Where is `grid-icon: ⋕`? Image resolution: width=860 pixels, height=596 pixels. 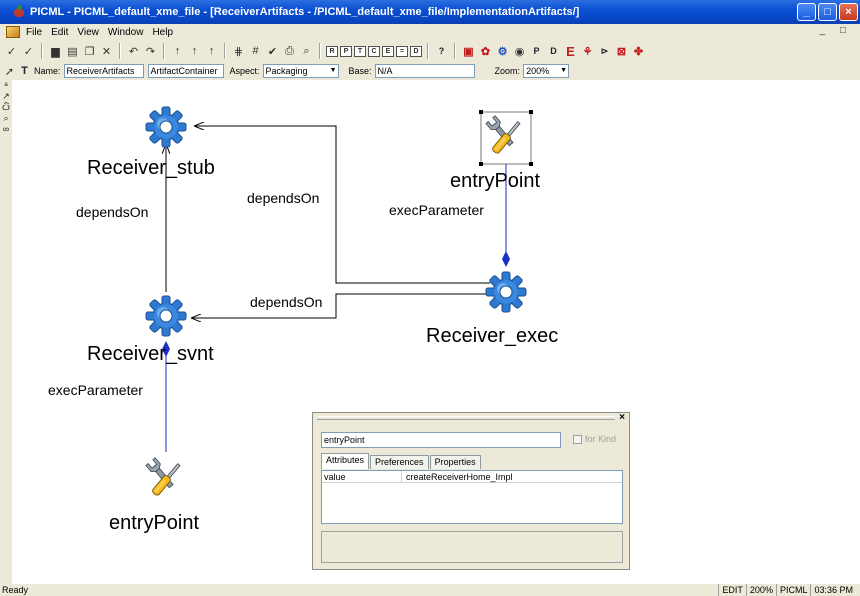 grid-icon: ⋕ is located at coordinates (238, 51).